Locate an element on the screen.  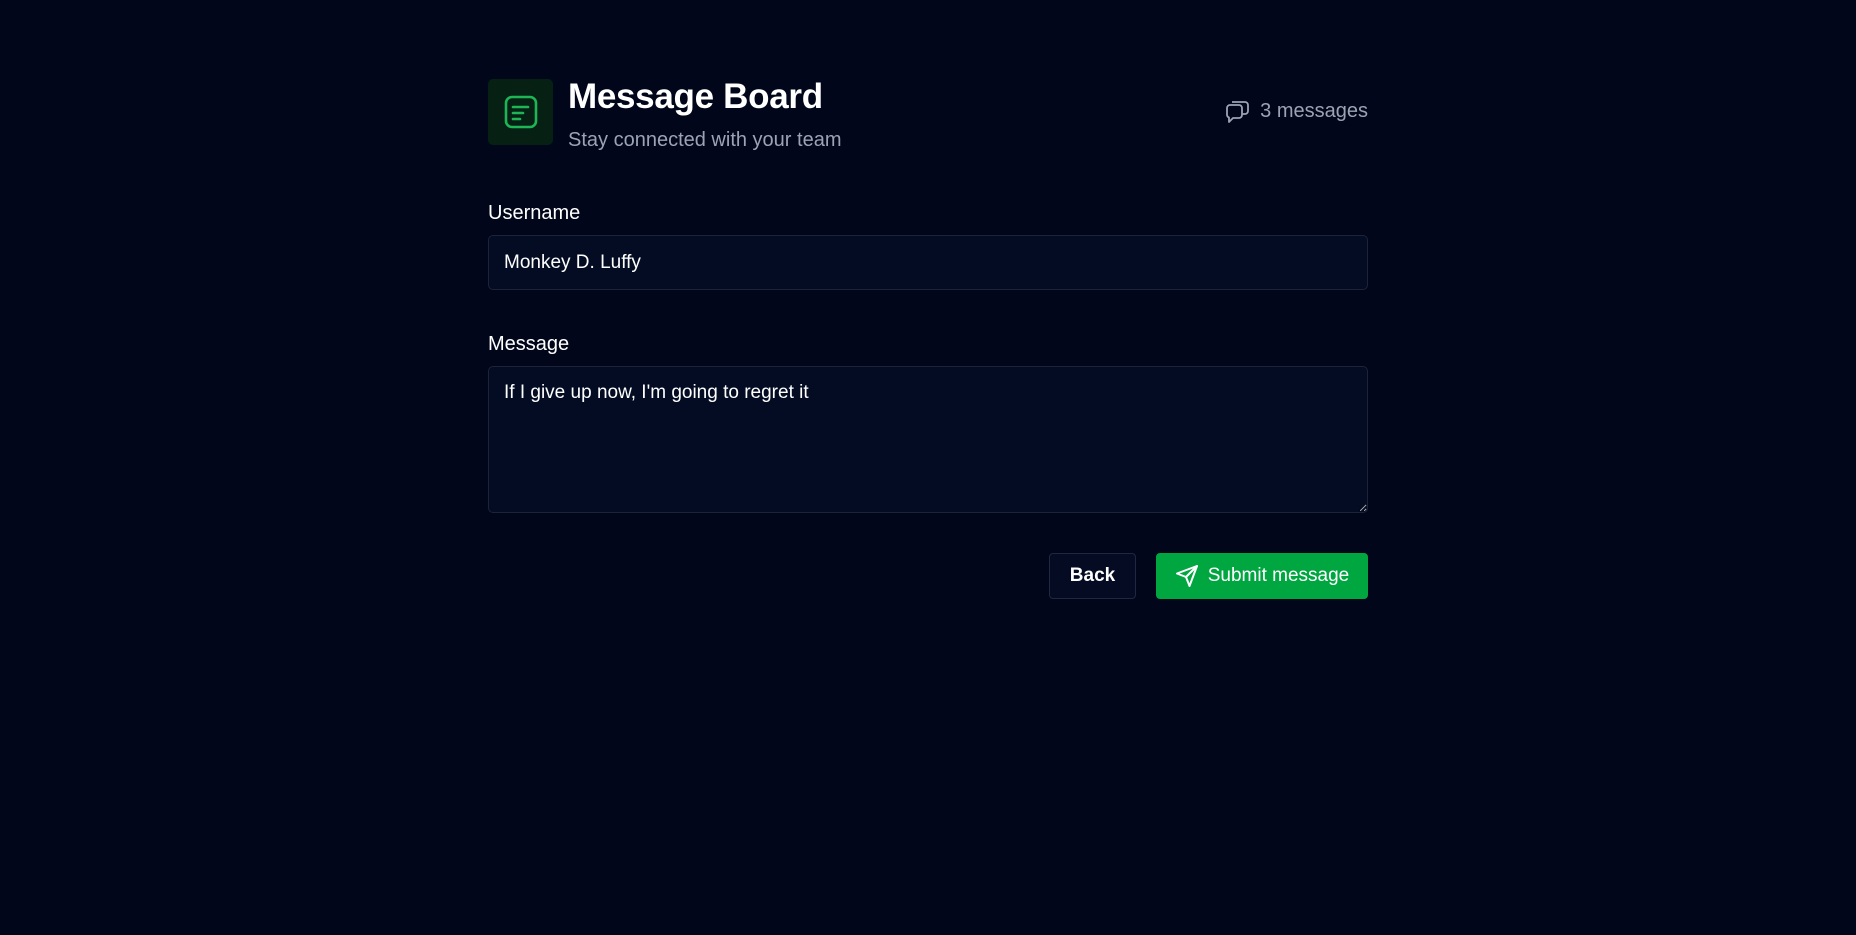
document-lines-icon is located at coordinates (520, 112).